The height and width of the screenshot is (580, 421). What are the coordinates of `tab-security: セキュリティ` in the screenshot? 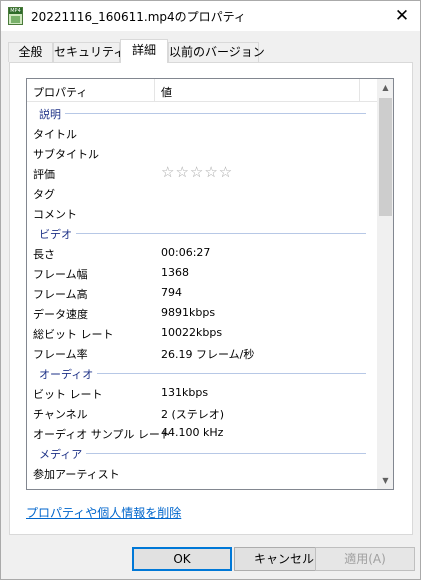 It's located at (89, 52).